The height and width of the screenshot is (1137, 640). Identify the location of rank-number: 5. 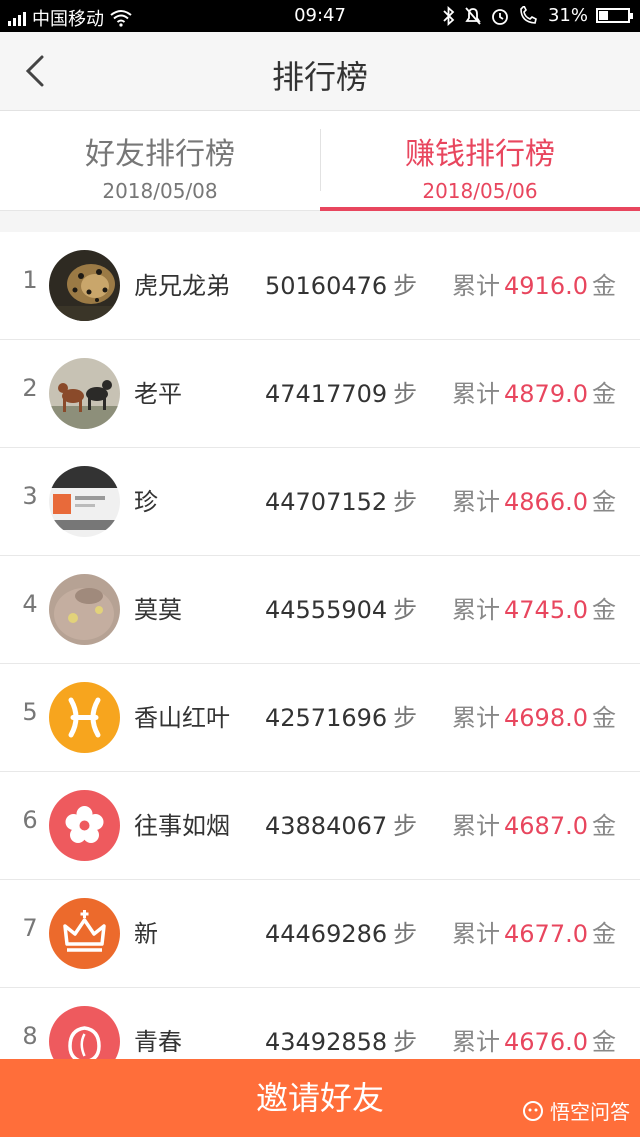
(30, 712).